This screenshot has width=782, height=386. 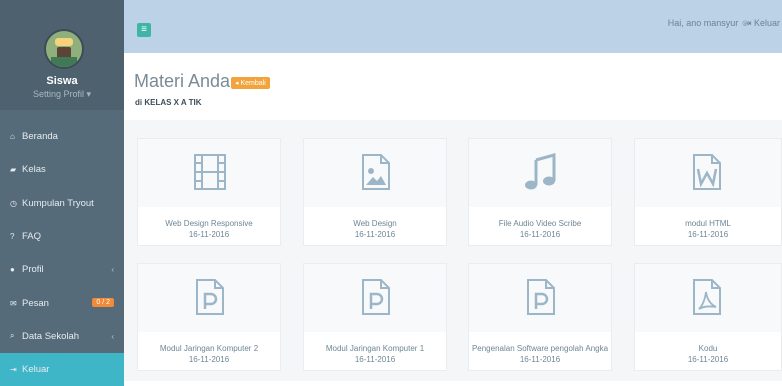 What do you see at coordinates (375, 317) in the screenshot?
I see `material-card: Modul Jaringan Komputer 1 16-11-2016` at bounding box center [375, 317].